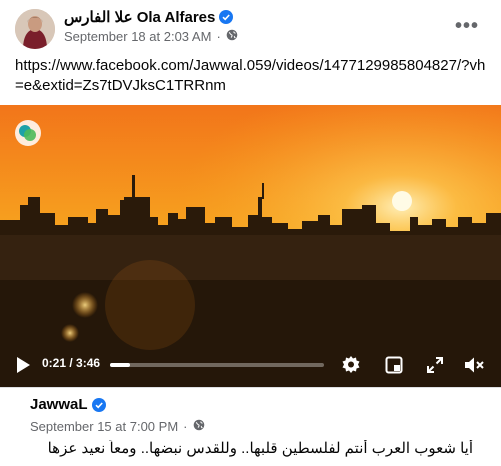 Image resolution: width=501 pixels, height=466 pixels. What do you see at coordinates (23, 365) in the screenshot?
I see `play-icon` at bounding box center [23, 365].